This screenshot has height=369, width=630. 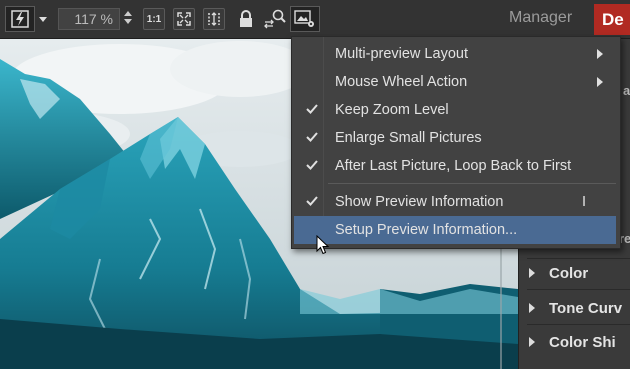 I want to click on menu-item-show-preview-information: Show Preview Information I, so click(x=456, y=202).